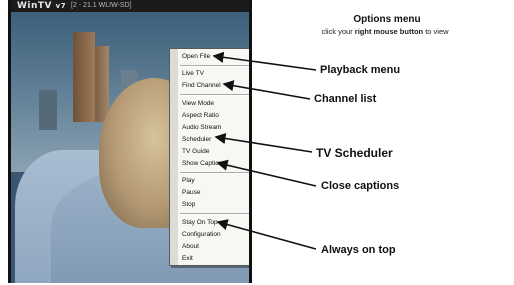 The image size is (514, 285). Describe the element at coordinates (42, 6) in the screenshot. I see `app-brand: WinTV v7` at that location.